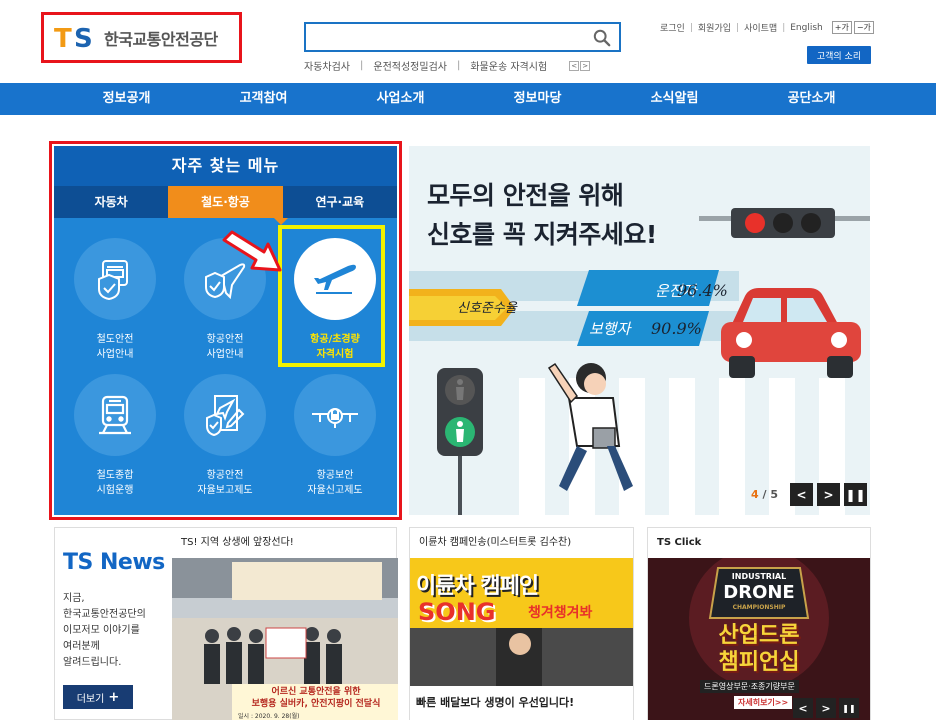  I want to click on keyword-link: 화물운송 자격시험, so click(508, 65).